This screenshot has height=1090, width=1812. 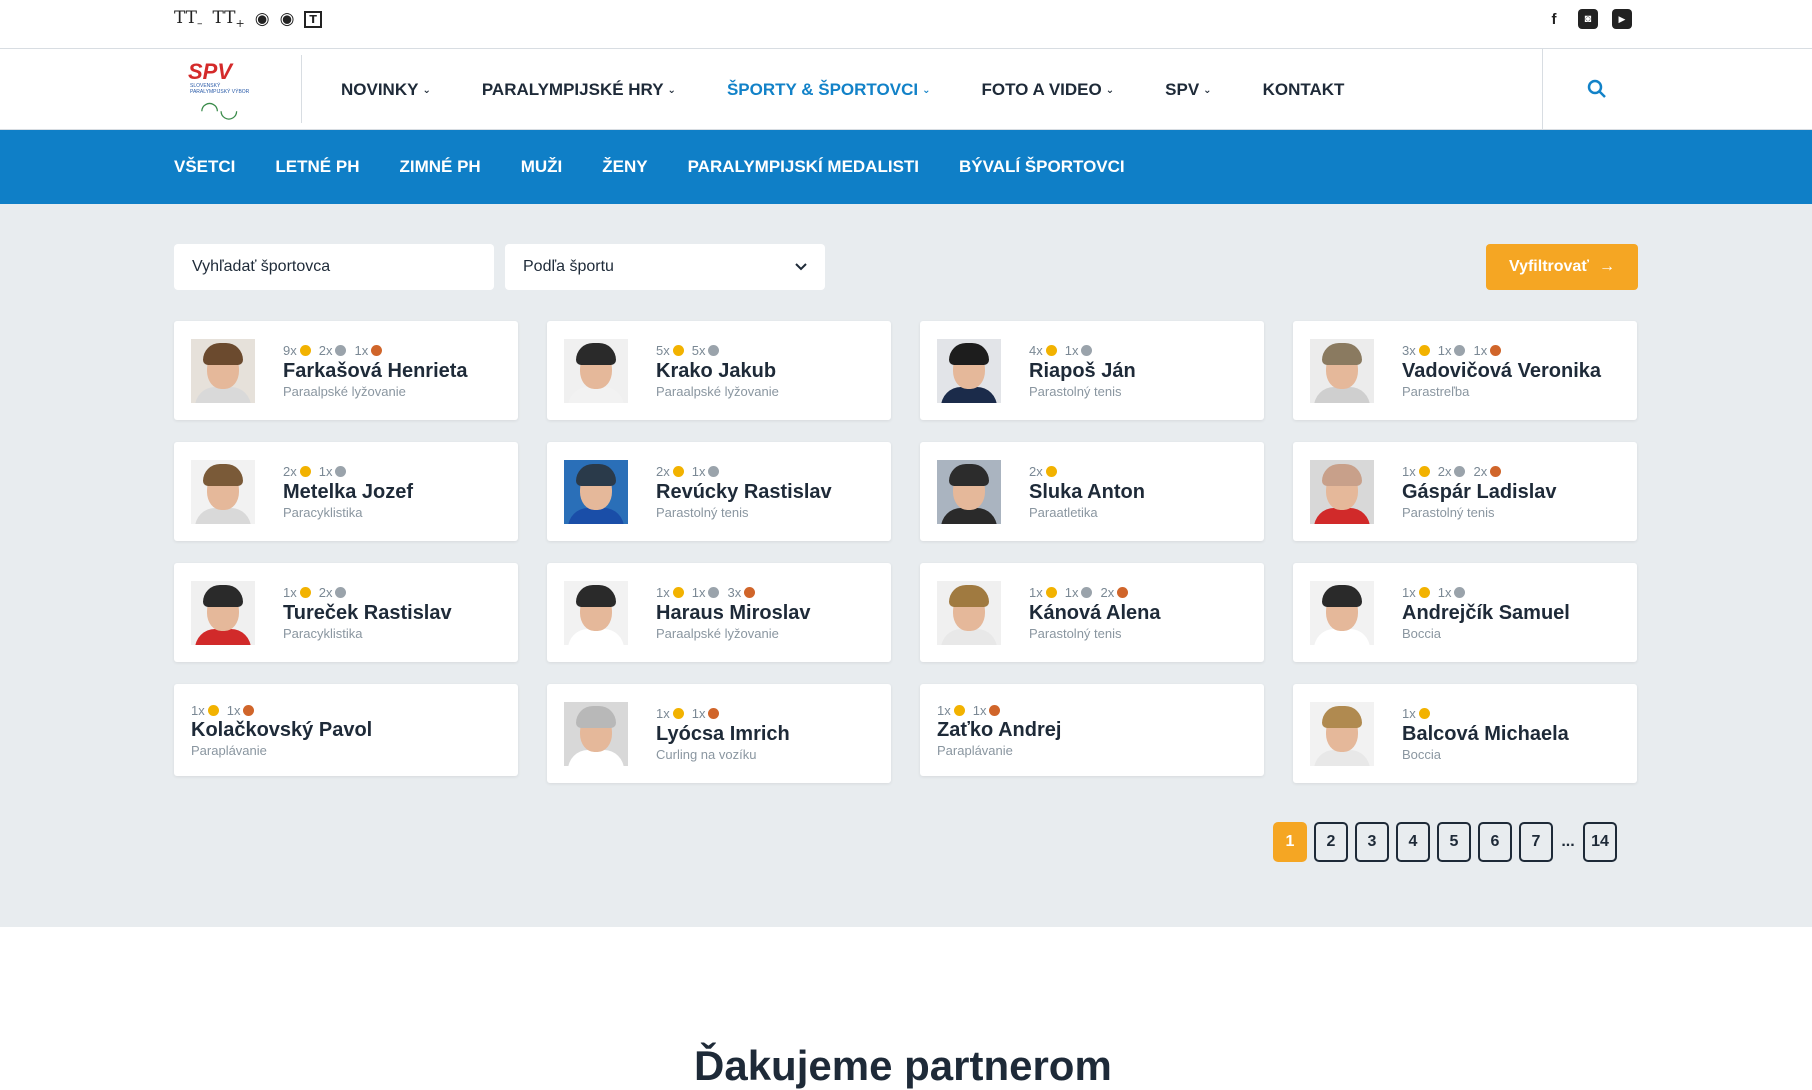 I want to click on subnav-item-4: ŽENY, so click(x=624, y=167).